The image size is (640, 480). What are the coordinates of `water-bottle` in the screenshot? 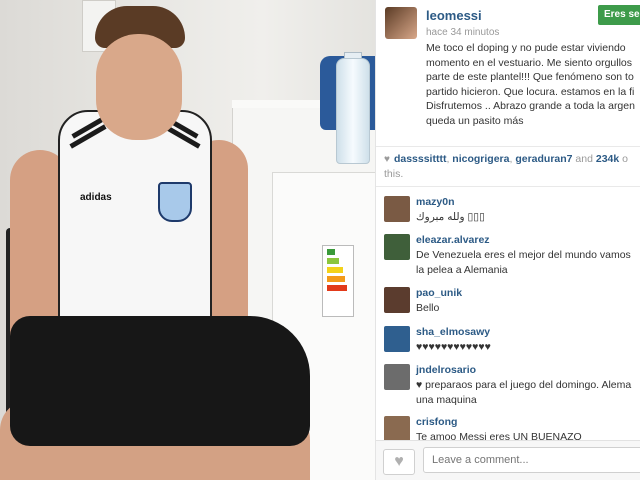 It's located at (353, 111).